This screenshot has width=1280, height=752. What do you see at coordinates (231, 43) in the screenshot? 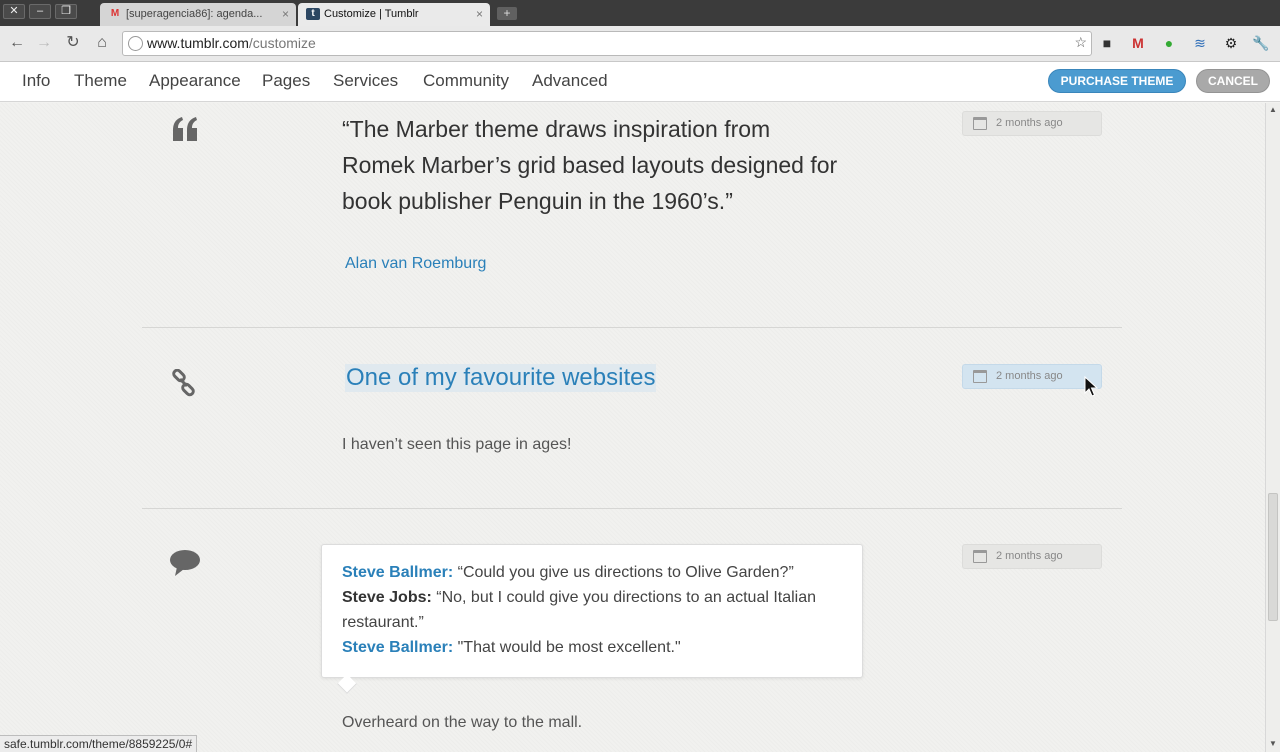
I see `address-url: www.tumblr.com/customize` at bounding box center [231, 43].